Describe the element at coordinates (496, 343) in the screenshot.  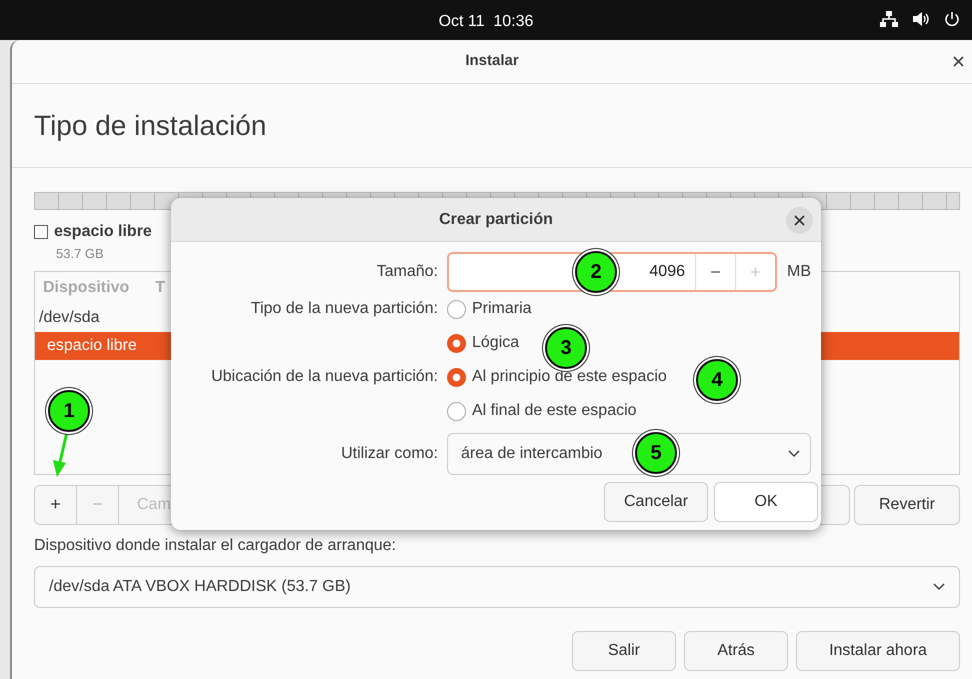
I see `radio-label: Lógica` at that location.